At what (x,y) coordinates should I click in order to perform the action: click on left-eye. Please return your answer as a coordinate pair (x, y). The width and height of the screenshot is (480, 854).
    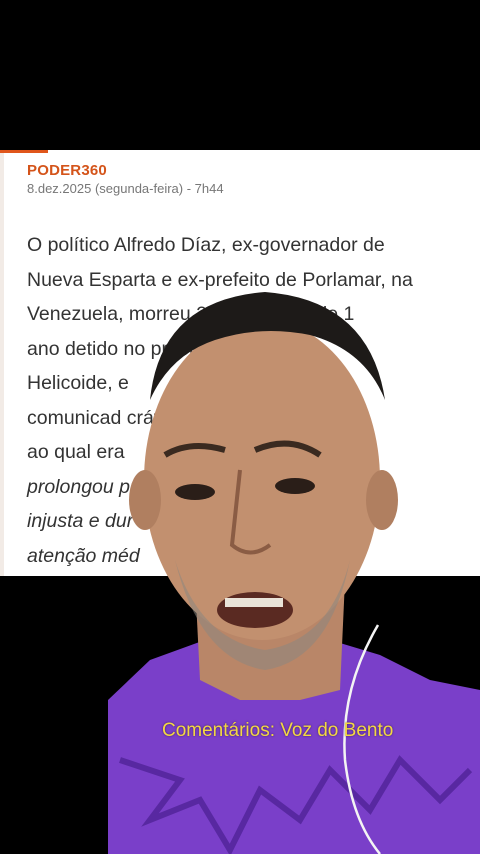
    Looking at the image, I should click on (195, 492).